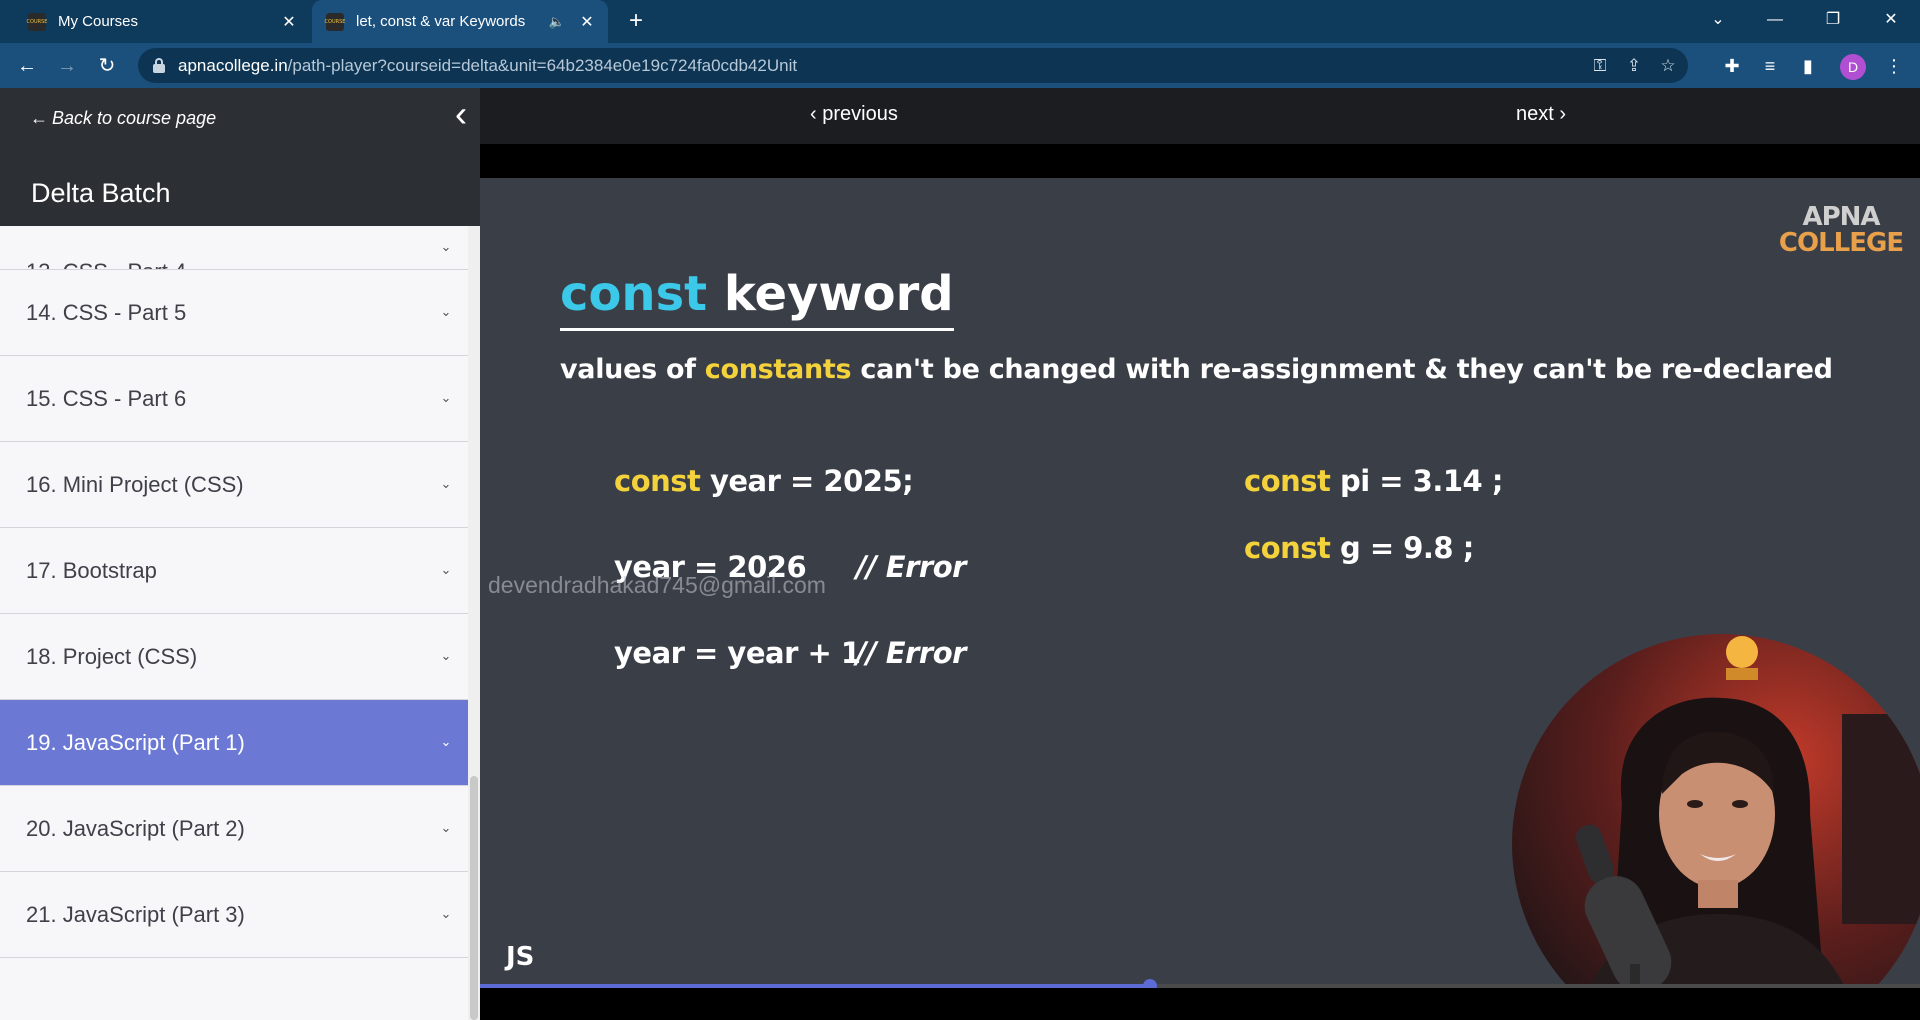  Describe the element at coordinates (1541, 114) in the screenshot. I see `next-button: next ›` at that location.